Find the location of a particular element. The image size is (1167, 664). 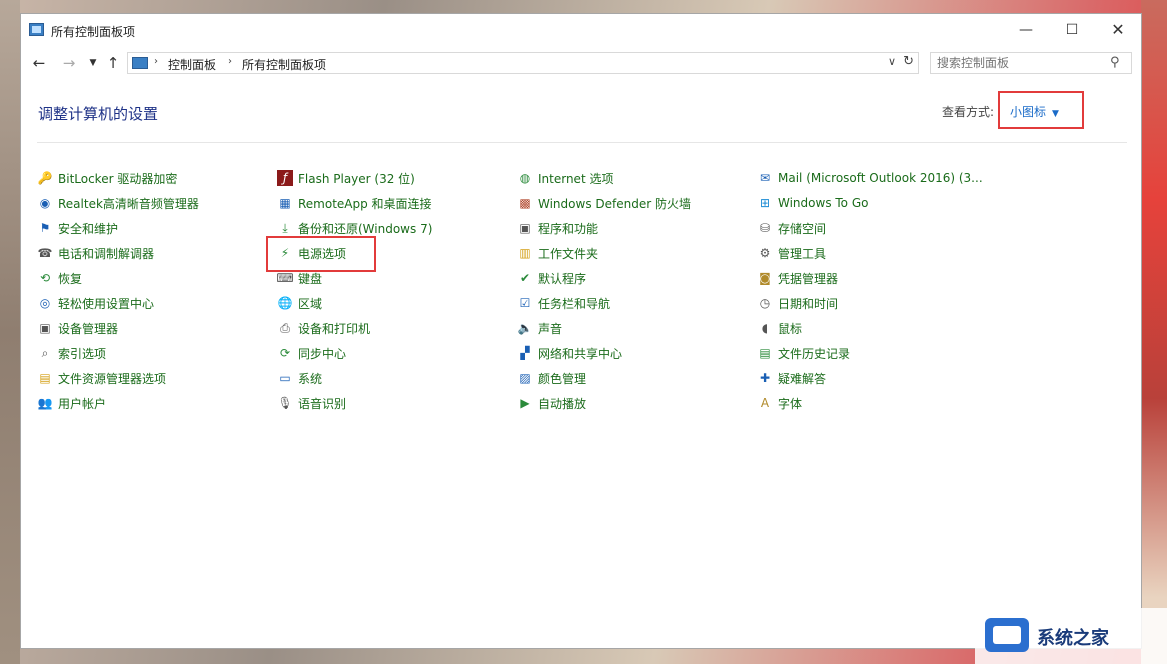

printer-icon: ⎙ is located at coordinates (285, 328).